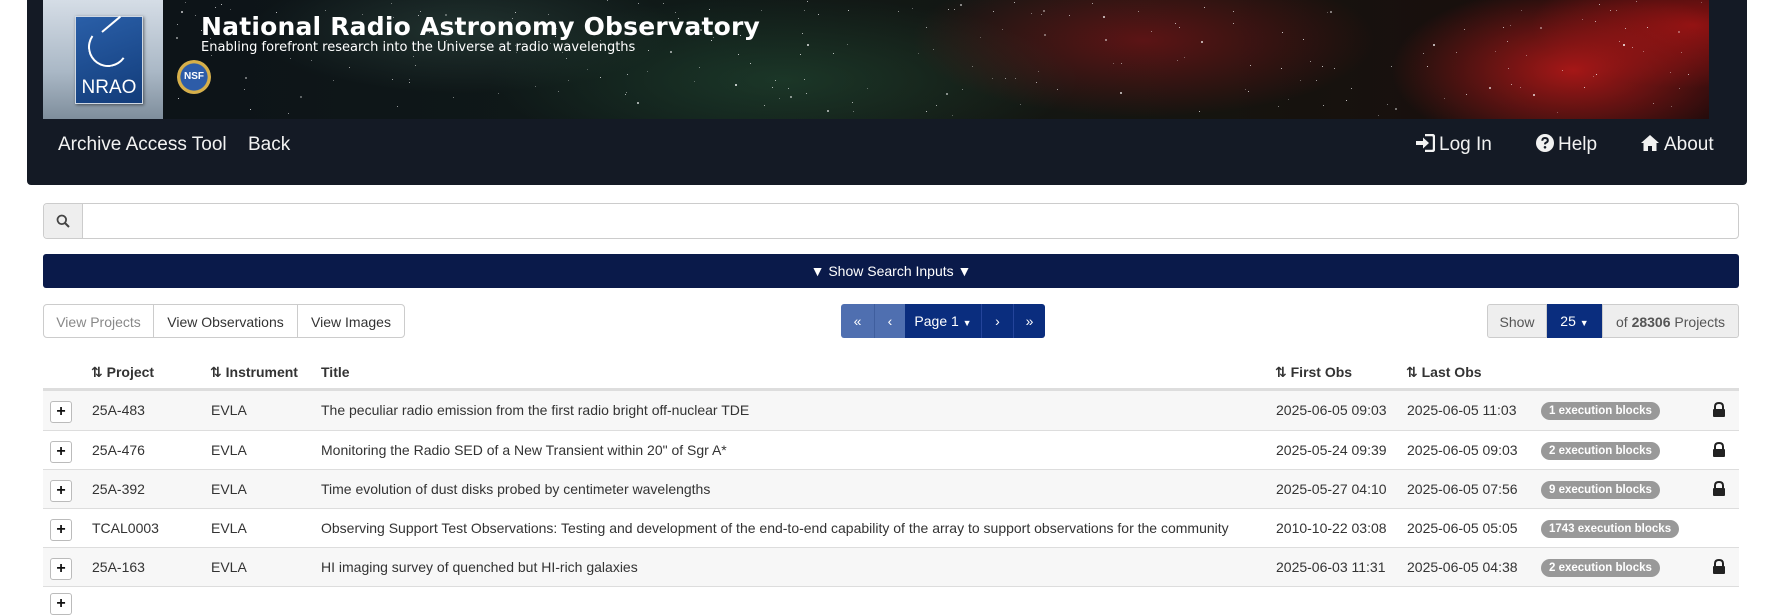 Image resolution: width=1786 pixels, height=615 pixels. I want to click on search-input, so click(904, 221).